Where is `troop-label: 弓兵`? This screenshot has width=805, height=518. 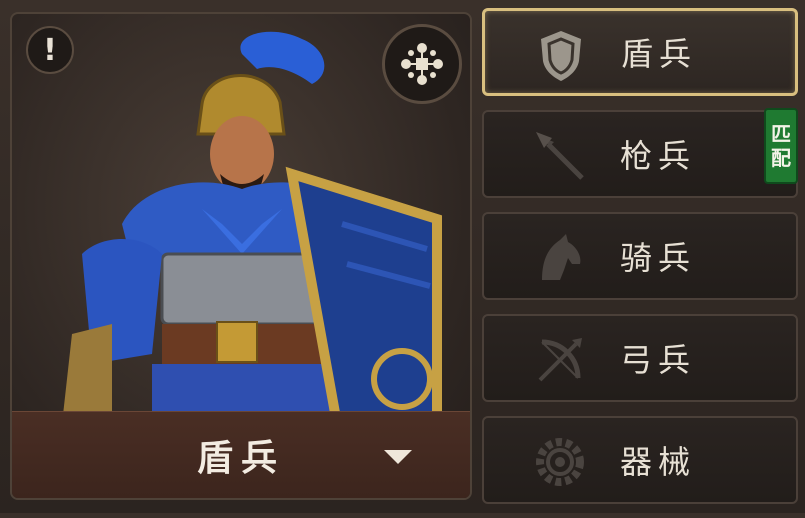
troop-label: 弓兵 is located at coordinates (658, 360).